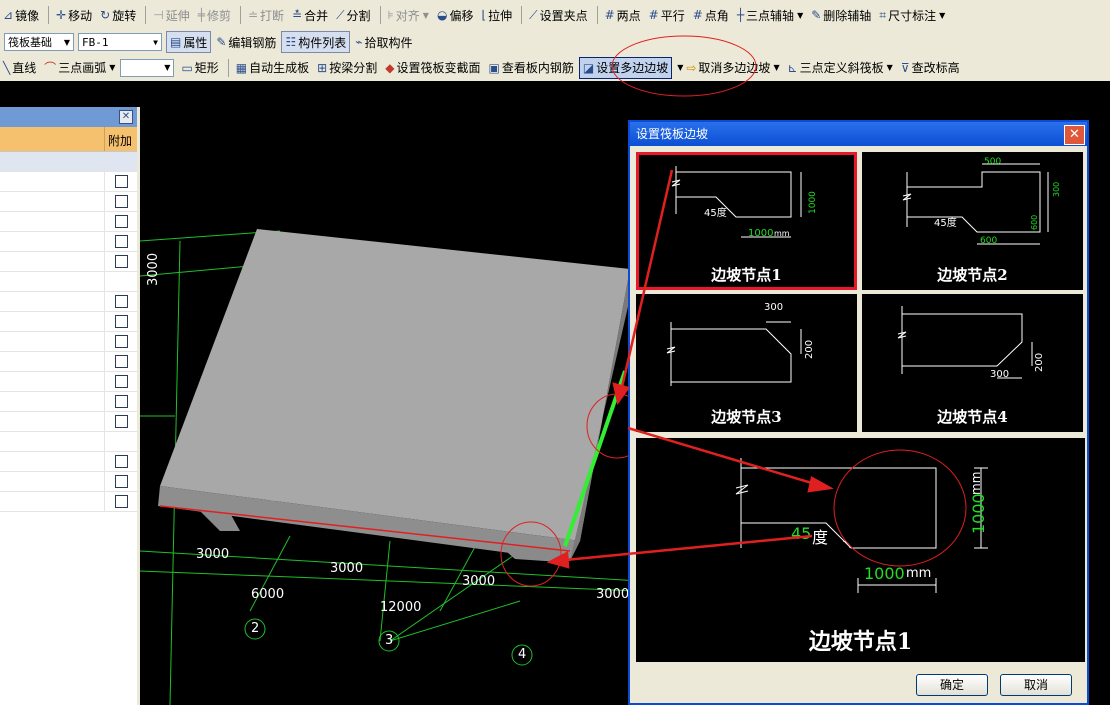 The width and height of the screenshot is (1110, 705). Describe the element at coordinates (50, 68) in the screenshot. I see `arc-icon: ⌒` at that location.